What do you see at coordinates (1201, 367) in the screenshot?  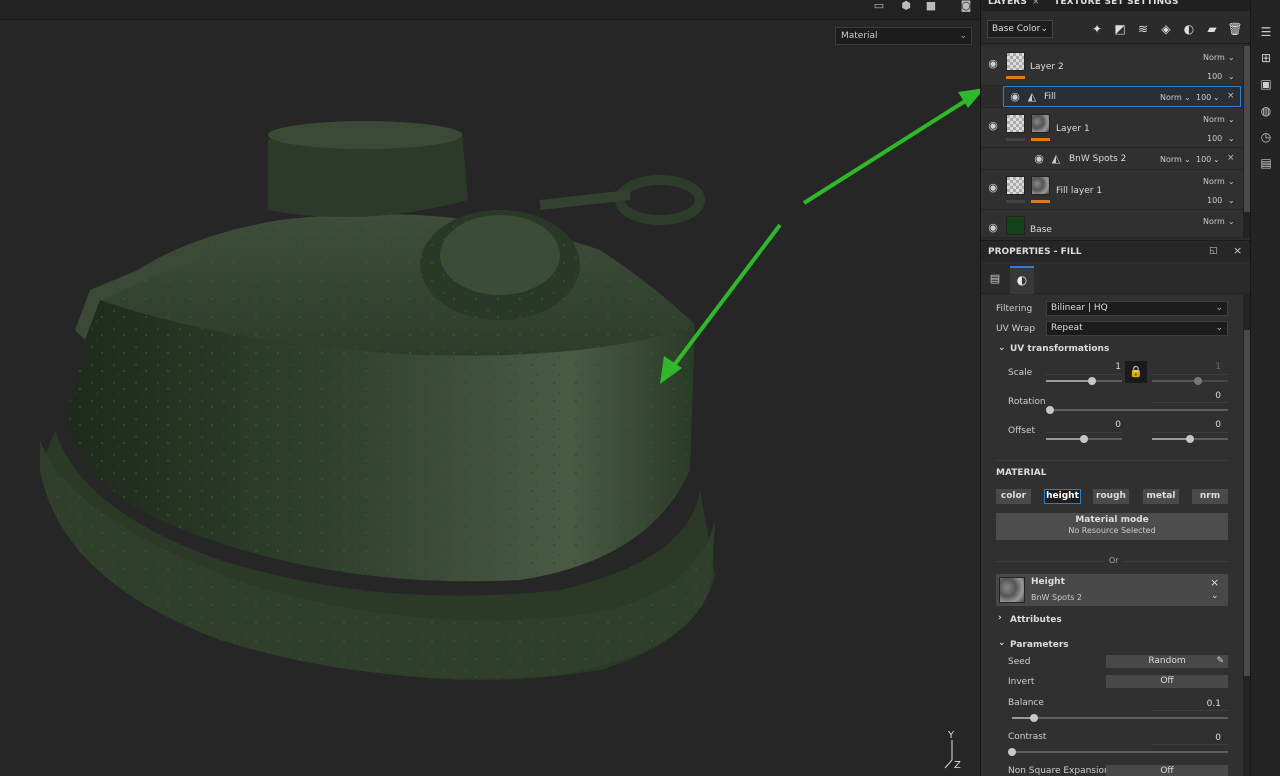 I see `scale-value-2: 1` at bounding box center [1201, 367].